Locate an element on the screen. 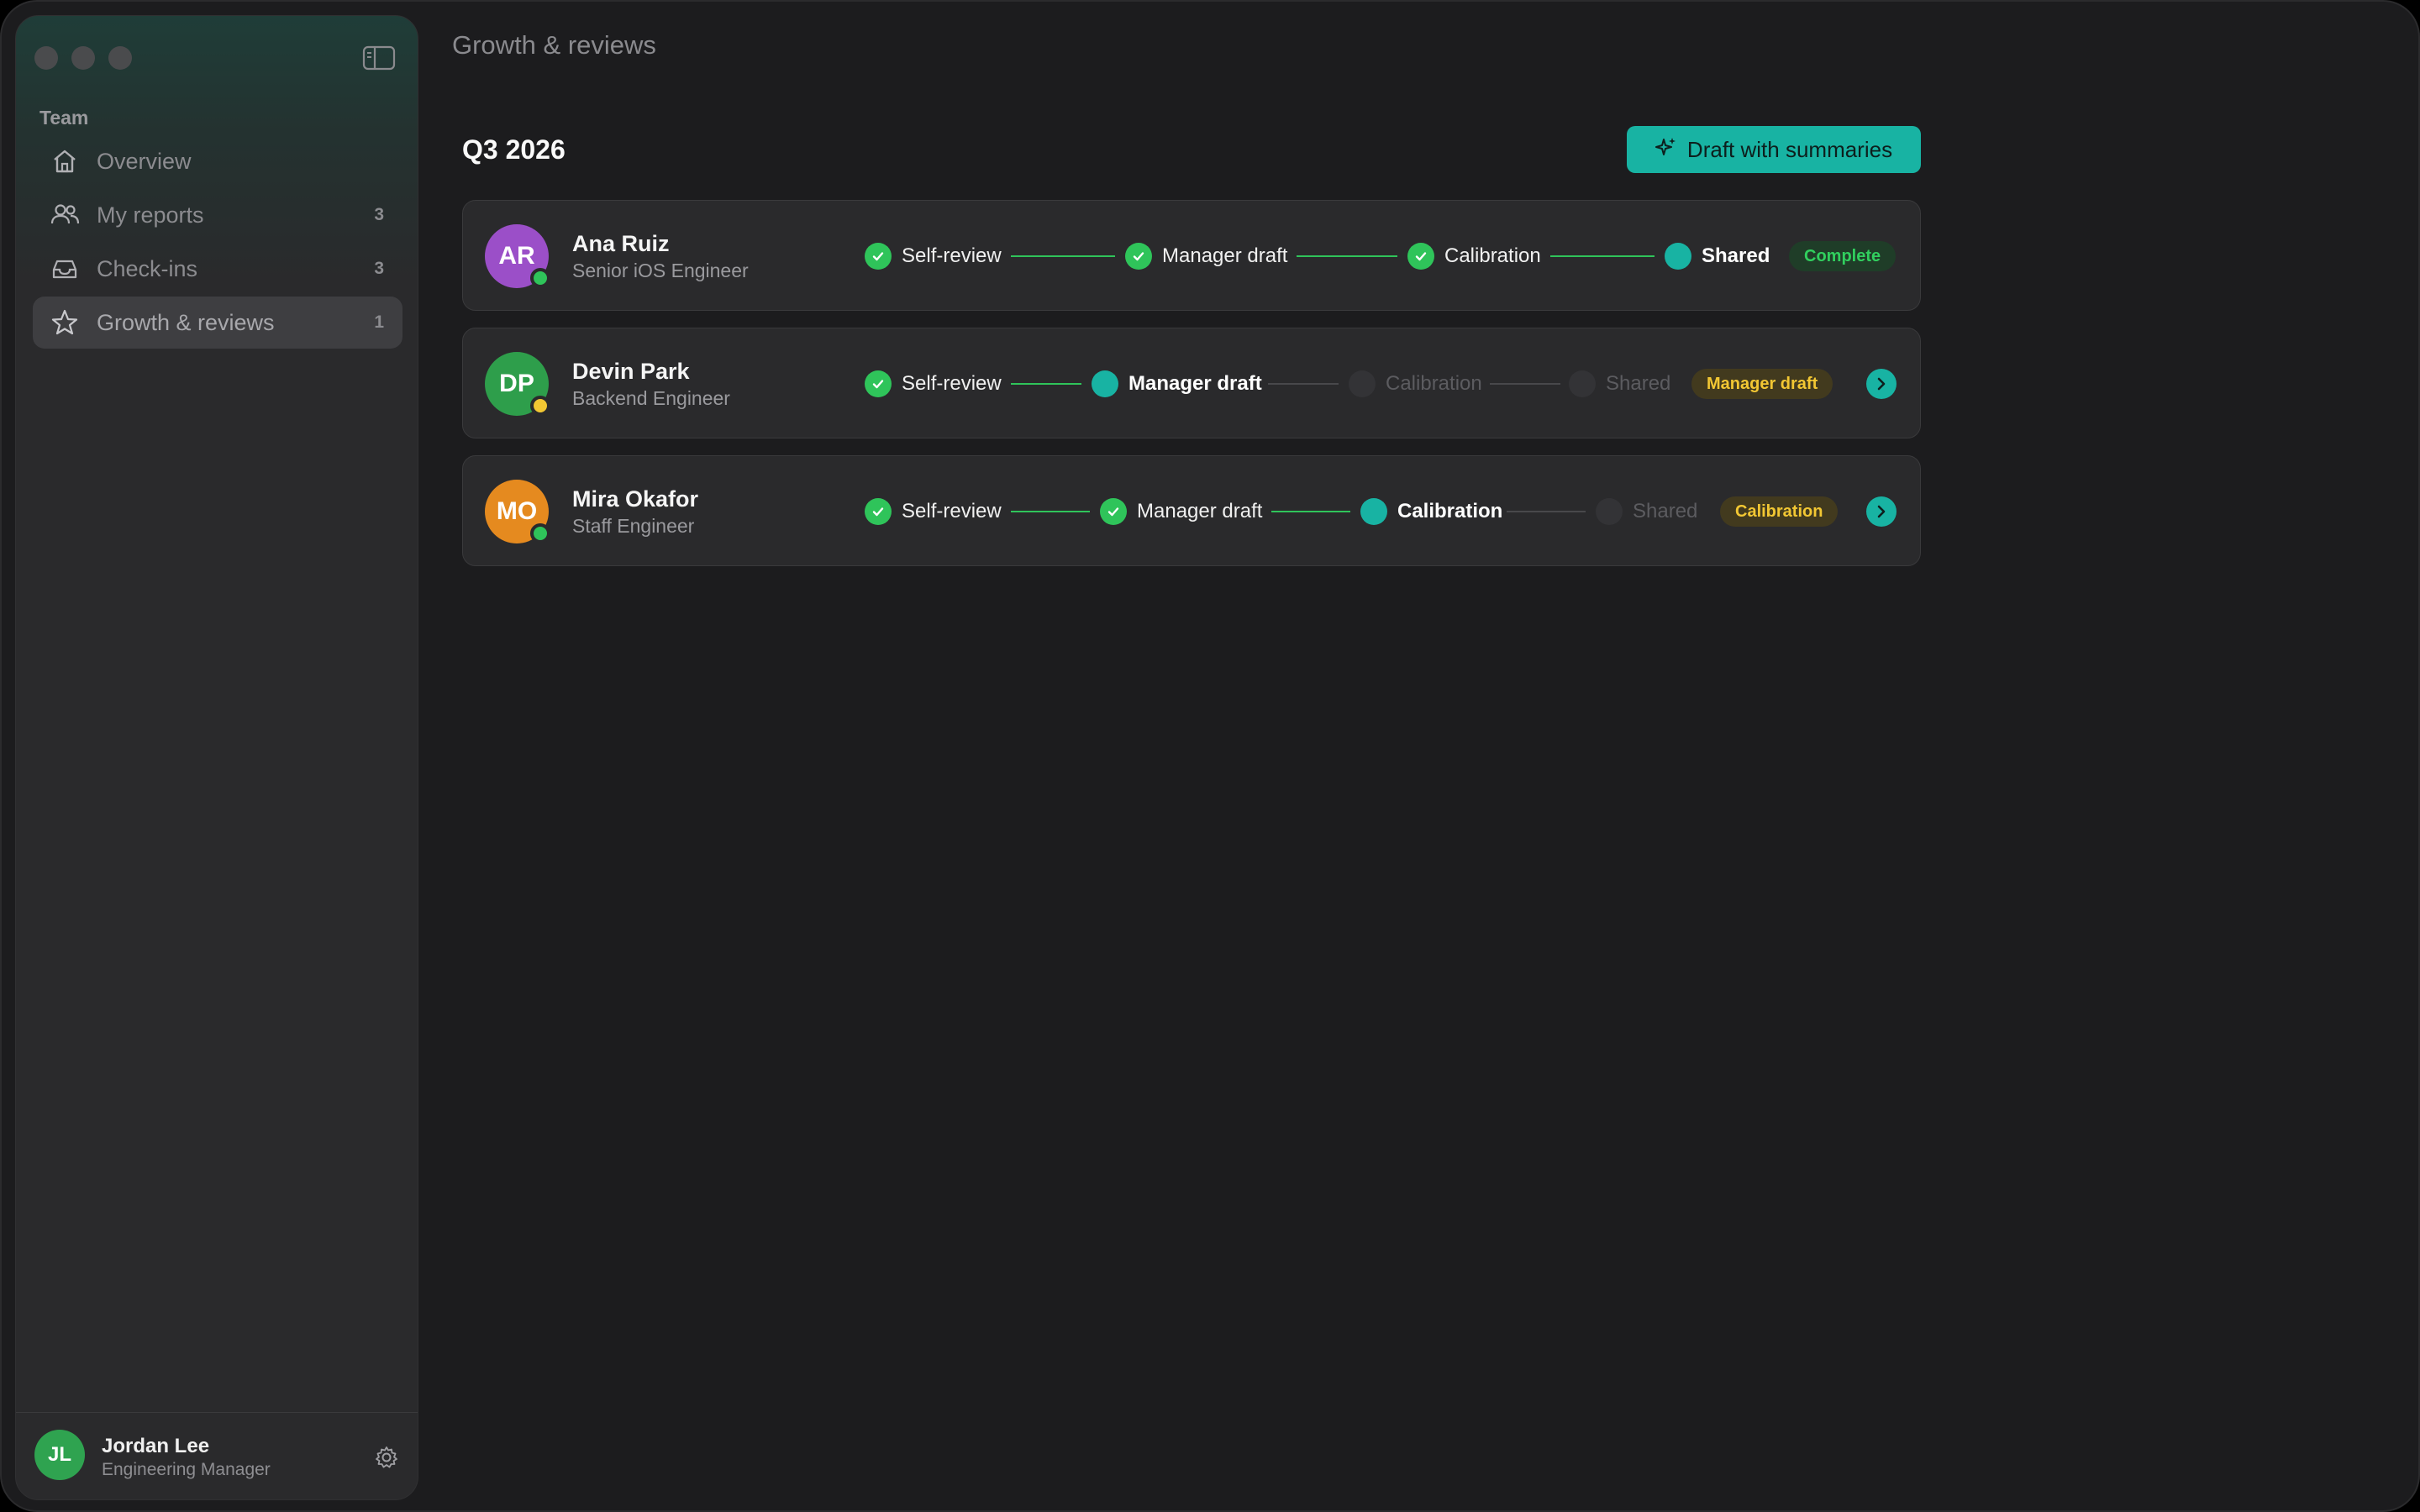 This screenshot has width=2420, height=1512. minimize-window-button is located at coordinates (83, 58).